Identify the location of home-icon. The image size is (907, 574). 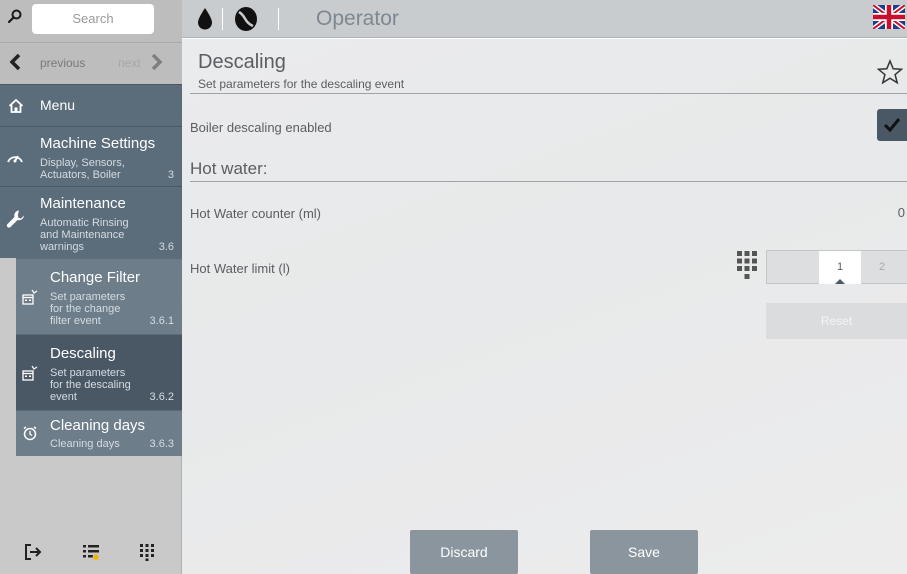
(16, 105).